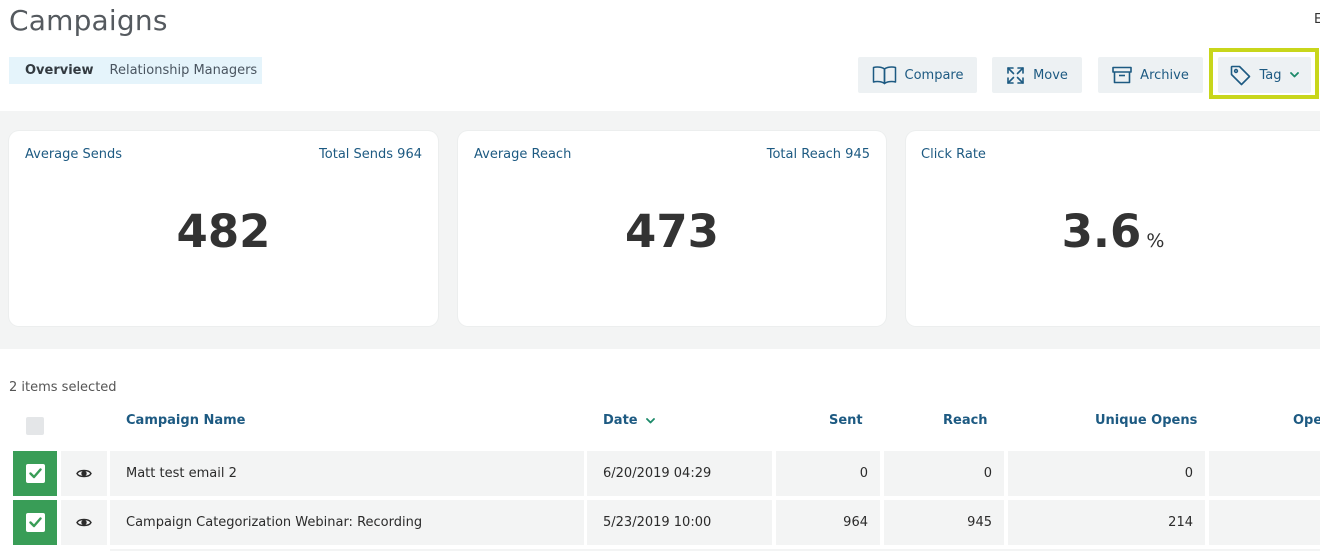  I want to click on column-header-sent: Sent, so click(846, 420).